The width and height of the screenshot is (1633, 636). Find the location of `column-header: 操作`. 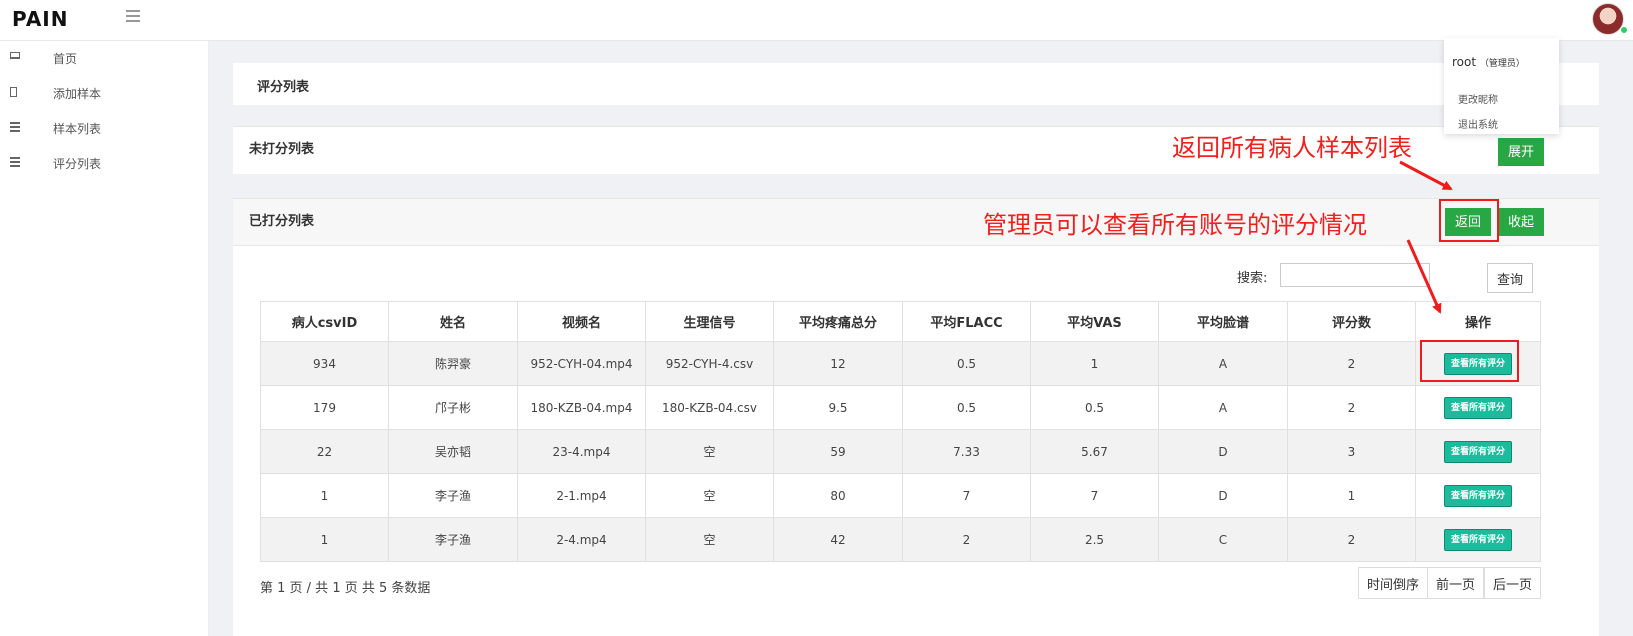

column-header: 操作 is located at coordinates (1478, 321).